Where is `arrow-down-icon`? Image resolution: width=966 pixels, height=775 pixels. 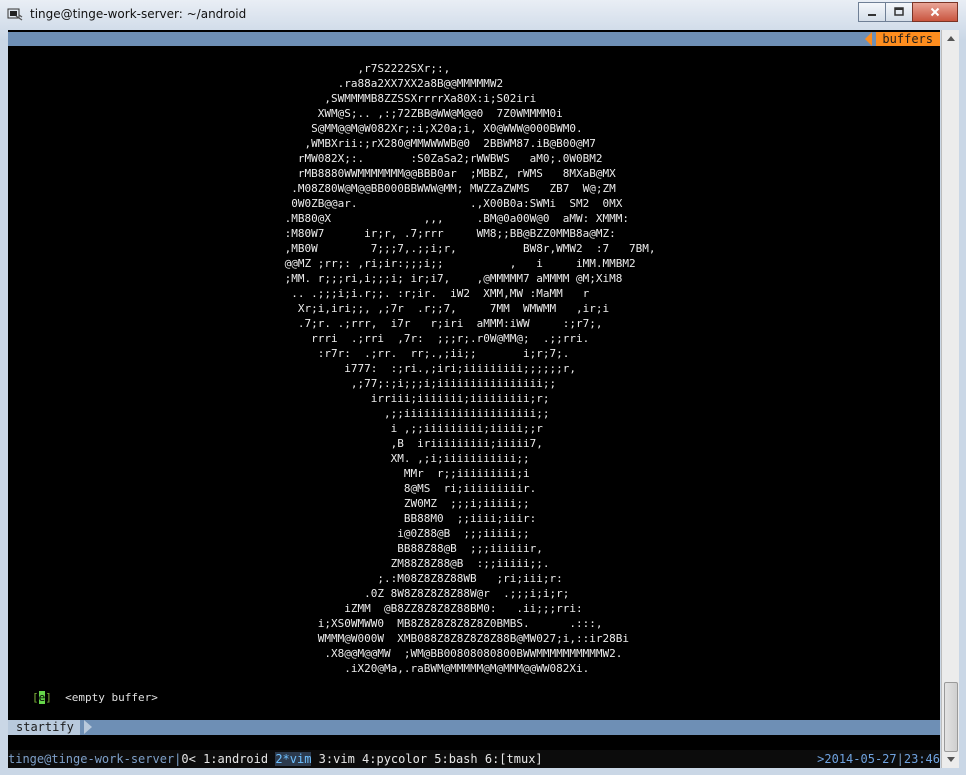
arrow-down-icon is located at coordinates (950, 759).